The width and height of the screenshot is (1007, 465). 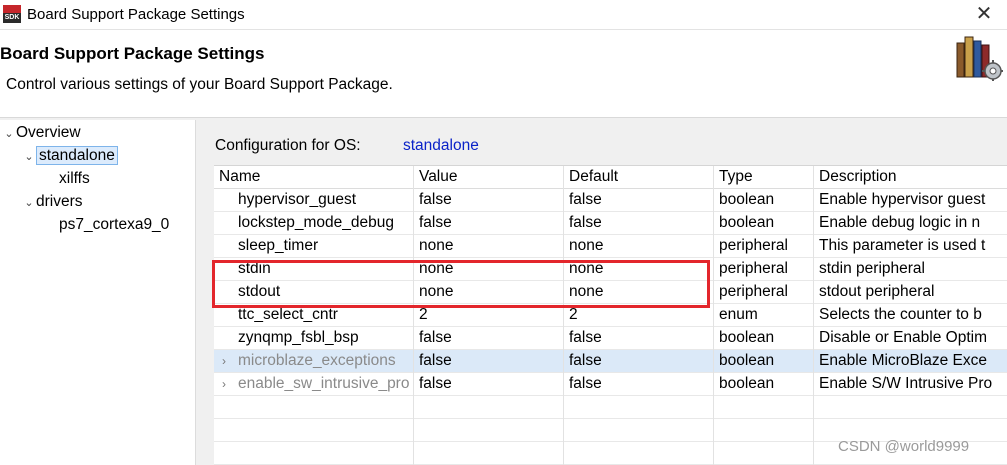 I want to click on column-header-name: Name, so click(x=314, y=177).